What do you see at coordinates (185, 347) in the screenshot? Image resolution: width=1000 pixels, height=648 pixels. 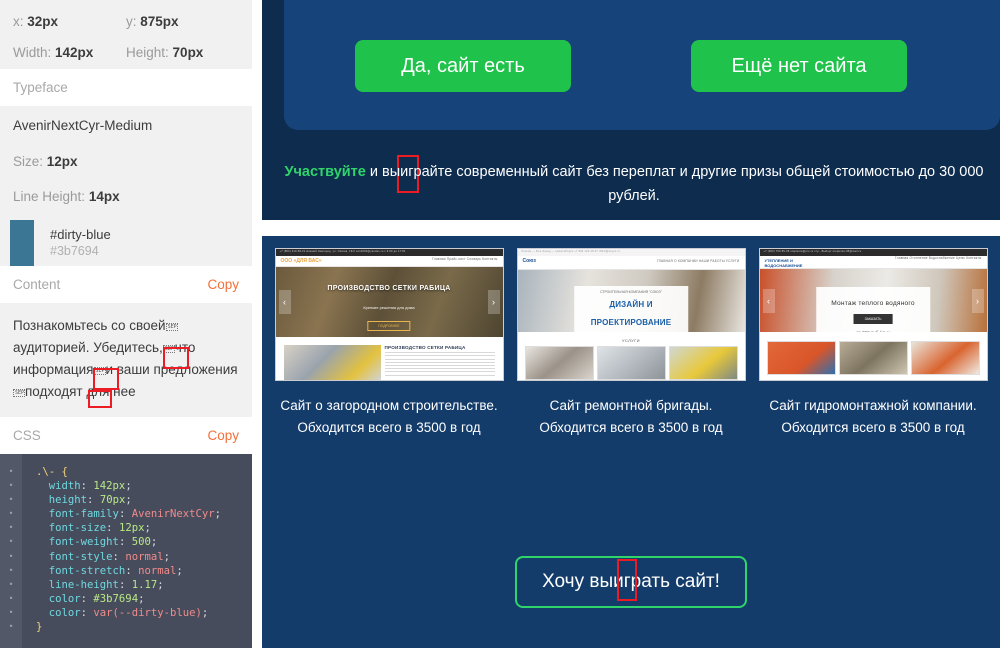 I see `content-line-2b: что` at bounding box center [185, 347].